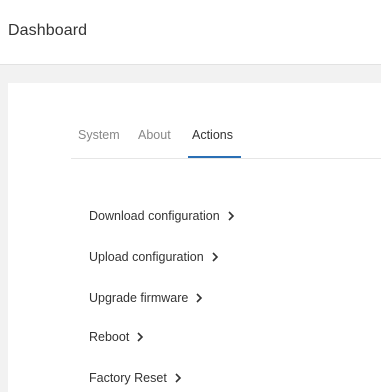 The image size is (381, 392). I want to click on page-title: Dashboard, so click(48, 30).